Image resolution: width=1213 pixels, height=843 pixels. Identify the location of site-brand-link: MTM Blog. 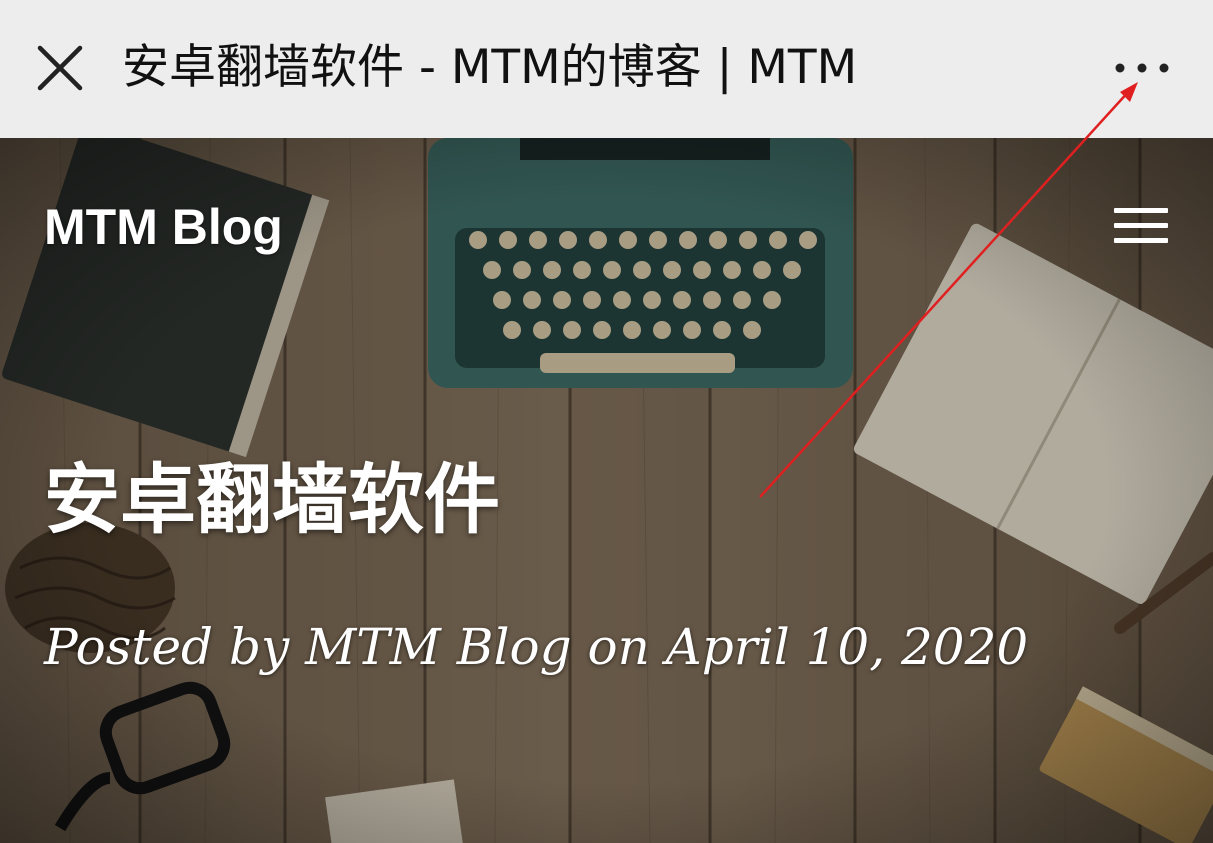
(163, 227).